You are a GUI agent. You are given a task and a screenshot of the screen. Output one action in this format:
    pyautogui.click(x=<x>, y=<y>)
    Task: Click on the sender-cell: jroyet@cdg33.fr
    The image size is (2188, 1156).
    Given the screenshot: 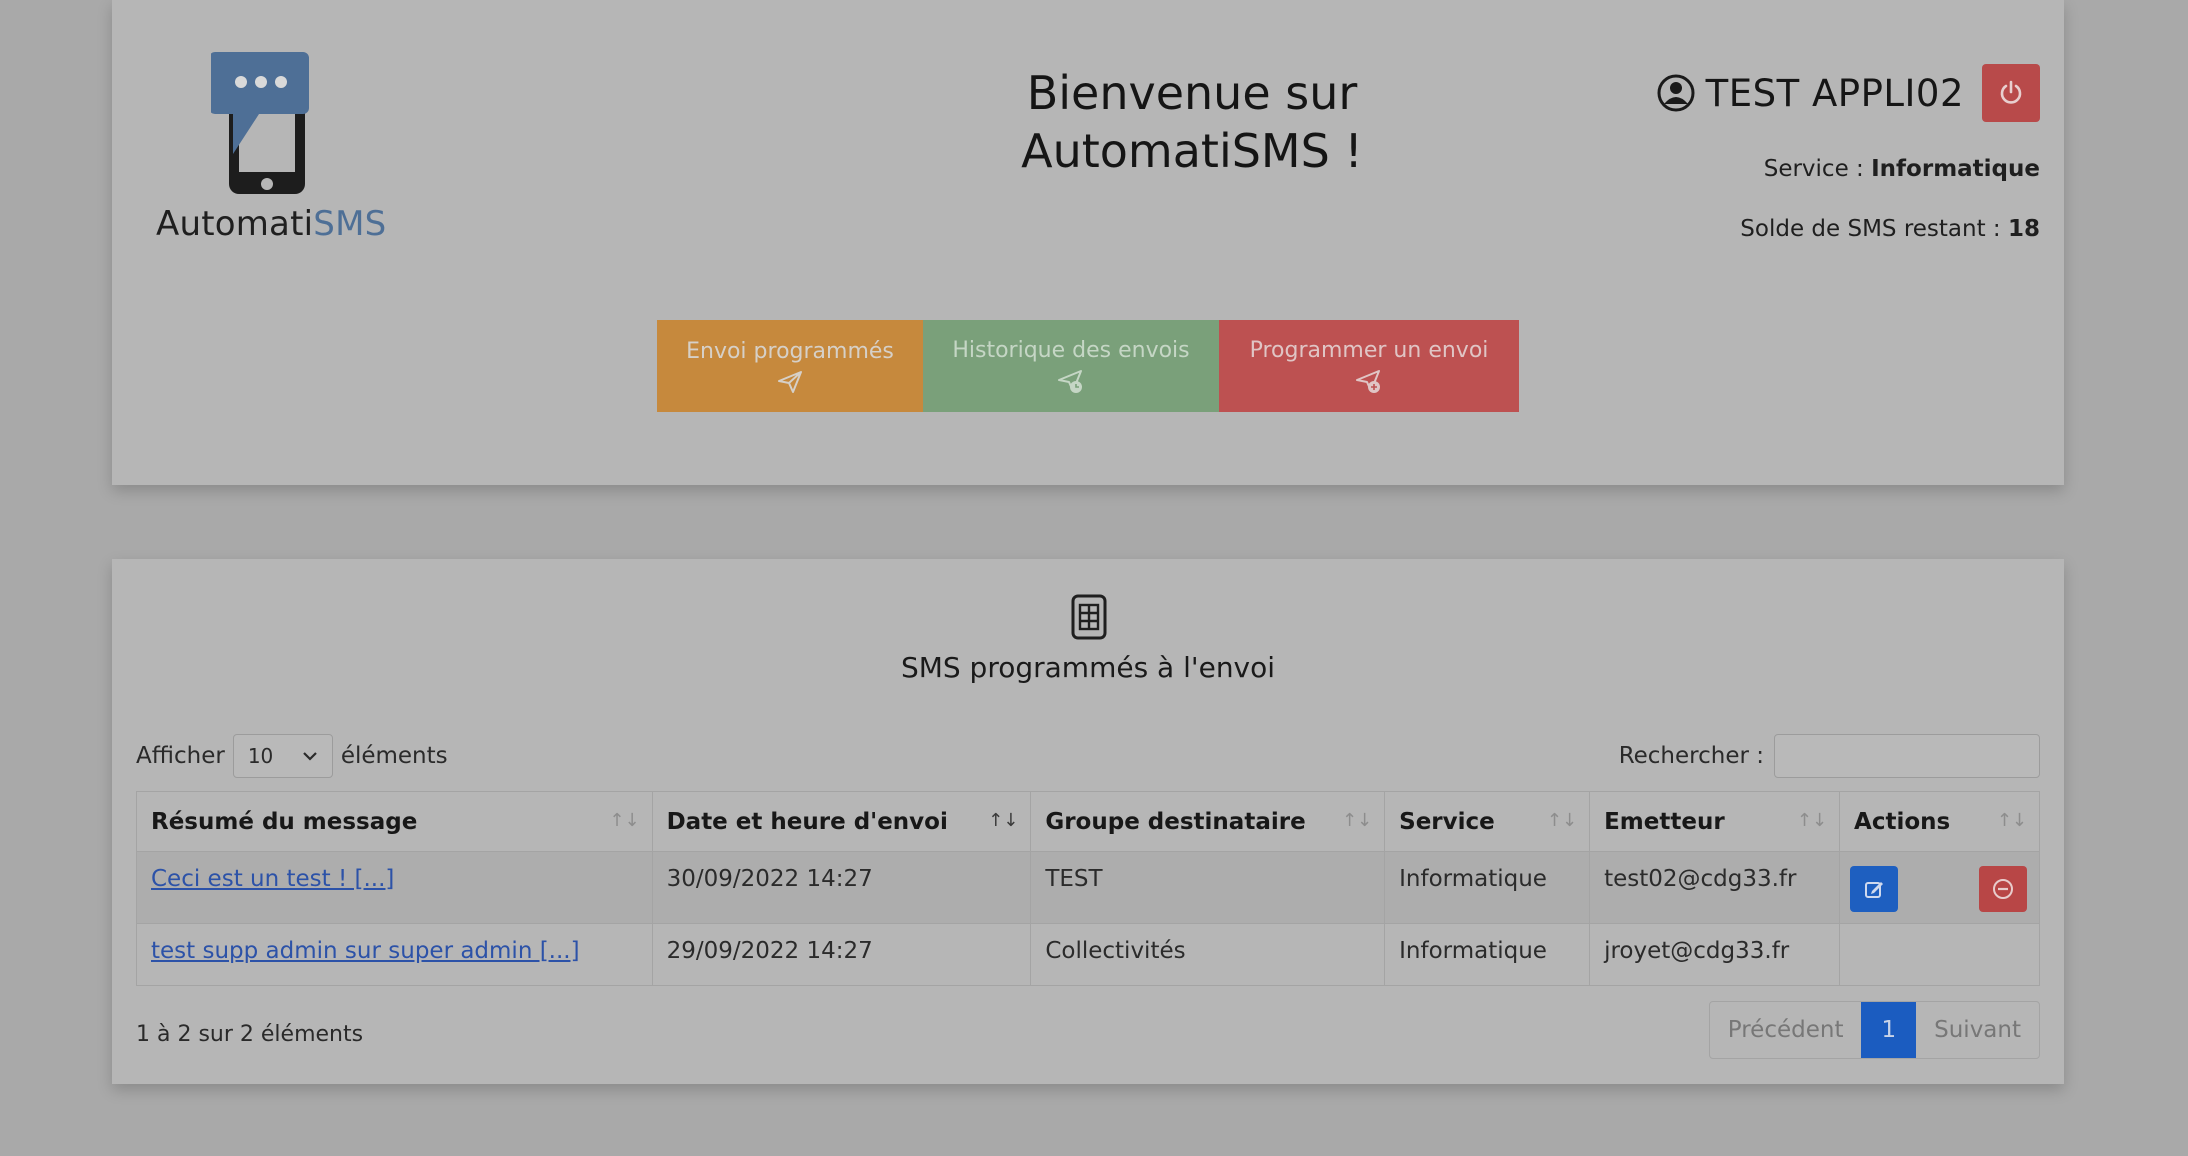 What is the action you would take?
    pyautogui.click(x=1715, y=954)
    